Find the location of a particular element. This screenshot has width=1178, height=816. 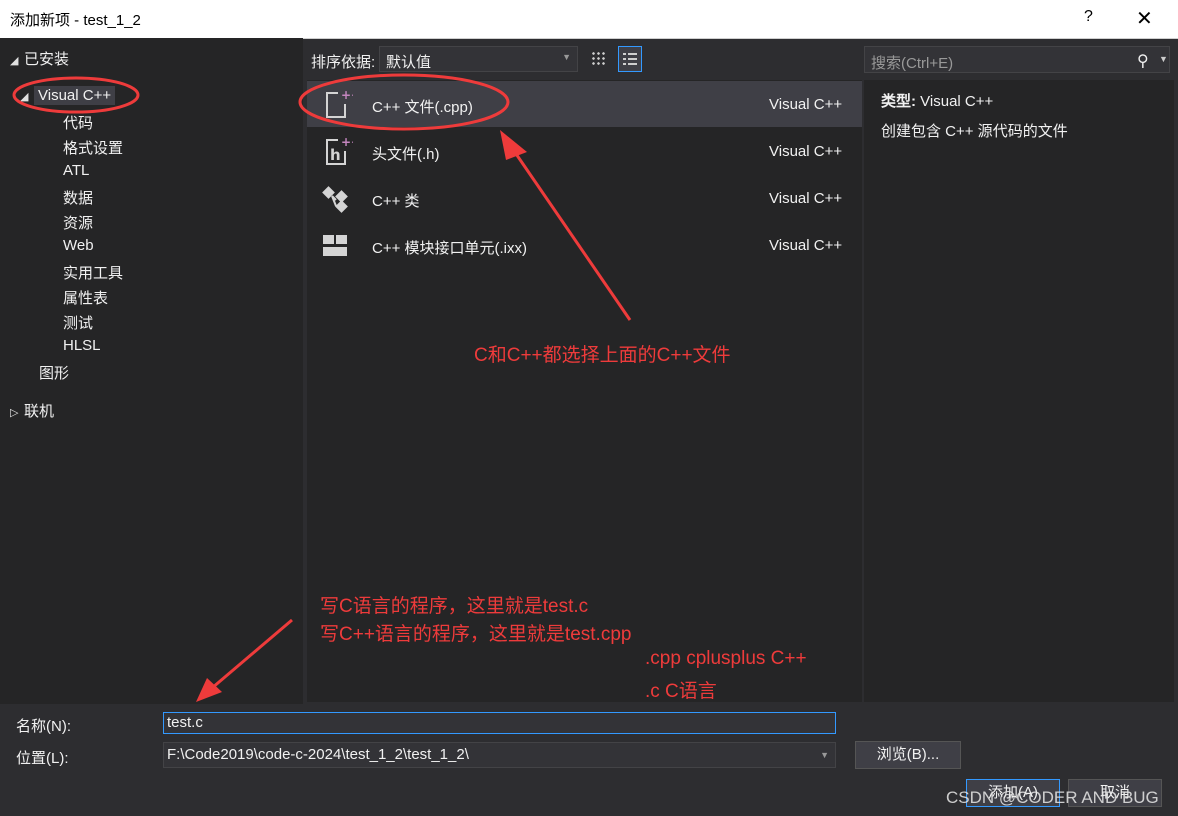

tree-node-hlsl: HLSL is located at coordinates (82, 345).